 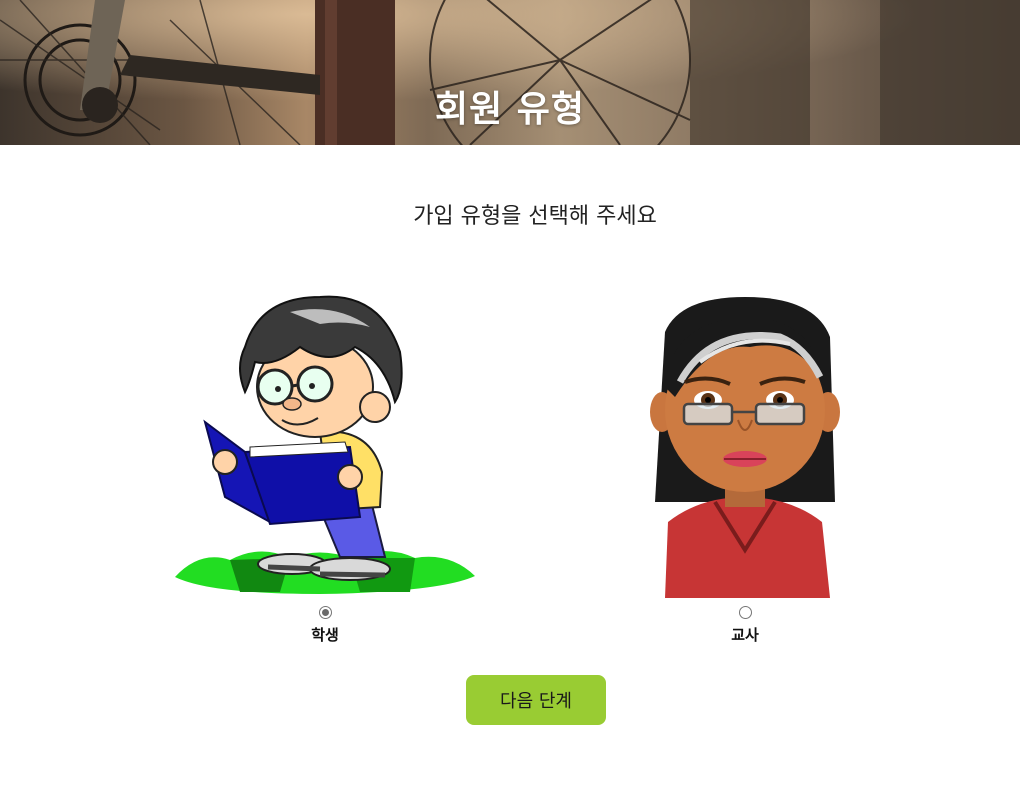 I want to click on selection-prompt: 가입 유형을 선택해 주세요, so click(x=535, y=216).